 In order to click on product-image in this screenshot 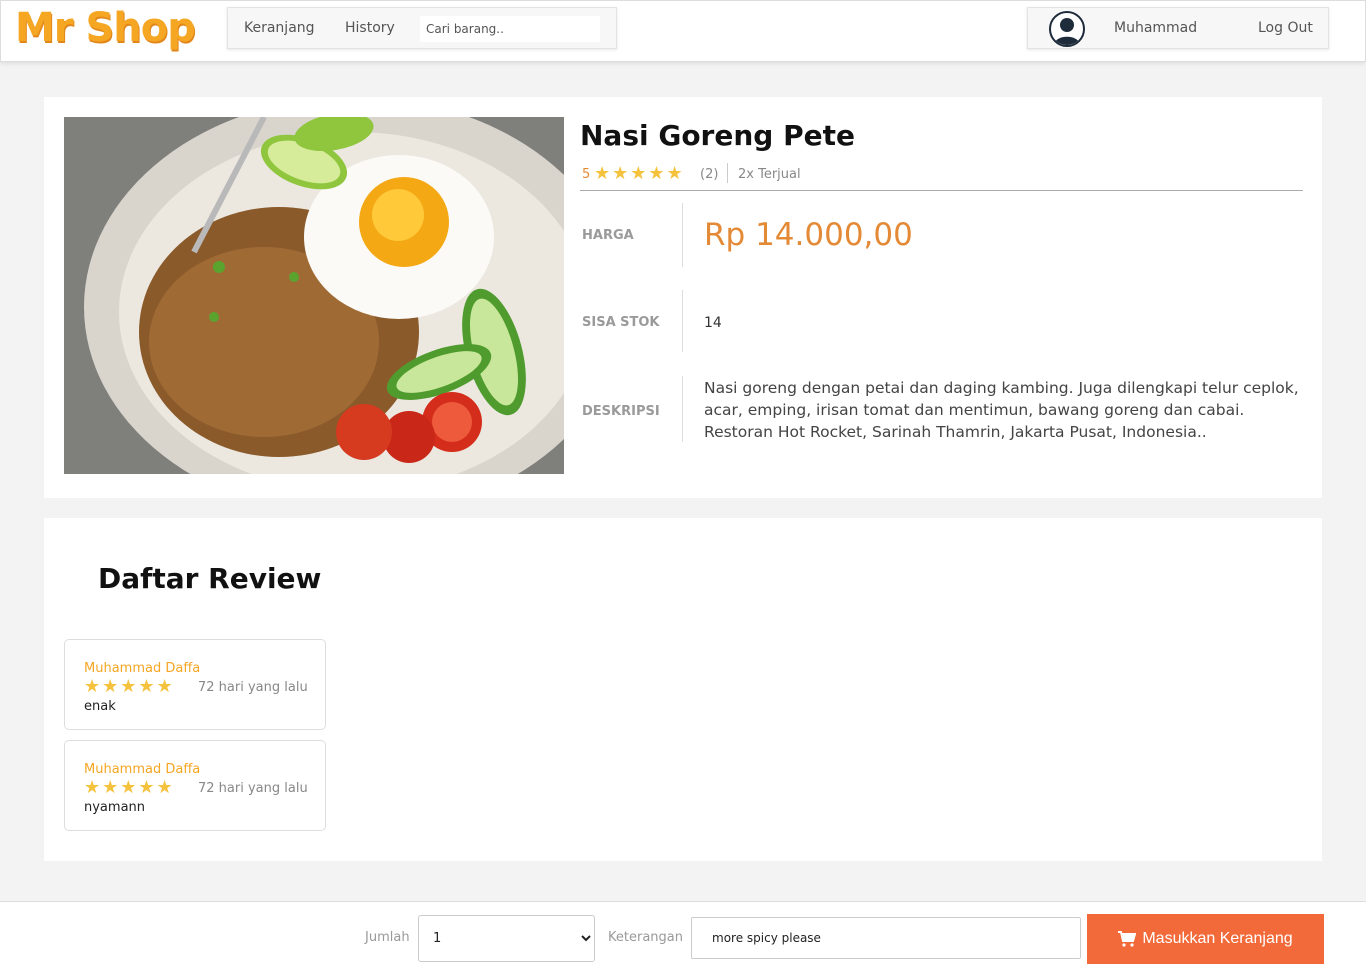, I will do `click(314, 295)`.